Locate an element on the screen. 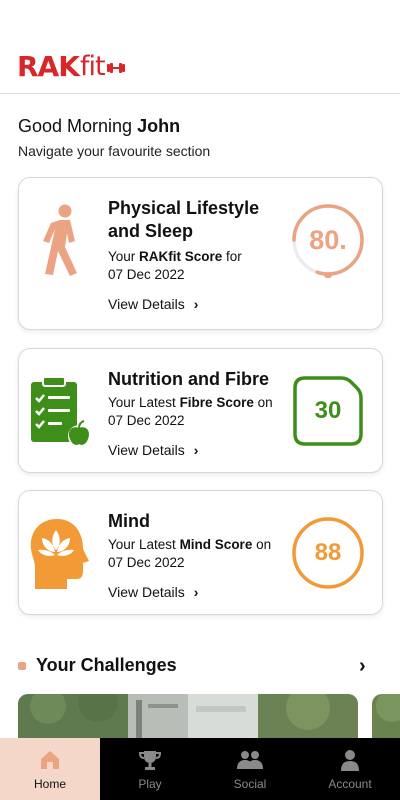  fibre-score-badge: 30 is located at coordinates (328, 411).